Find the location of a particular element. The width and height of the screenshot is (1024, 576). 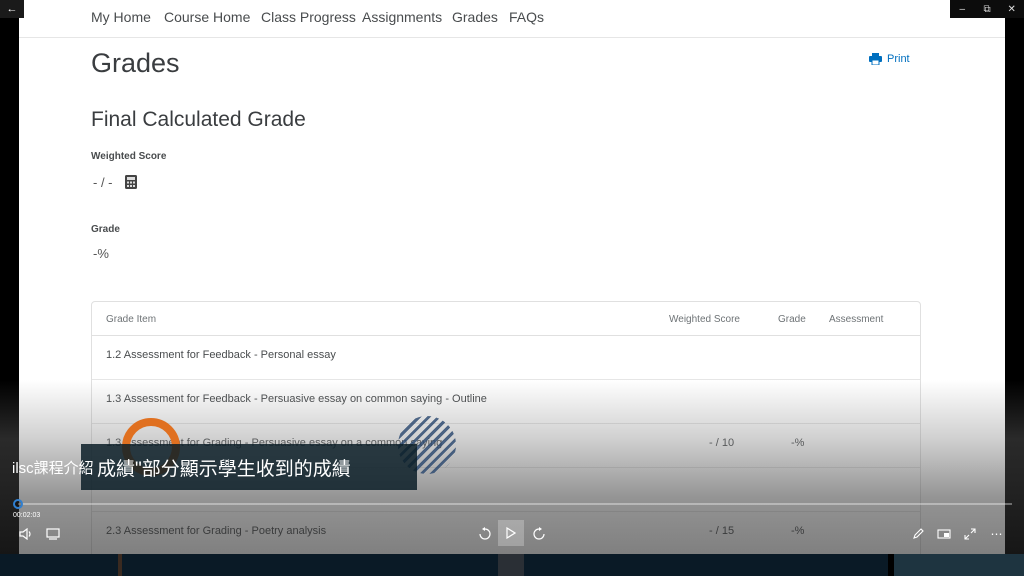

weighted-score-label: Weighted Score is located at coordinates (129, 156).